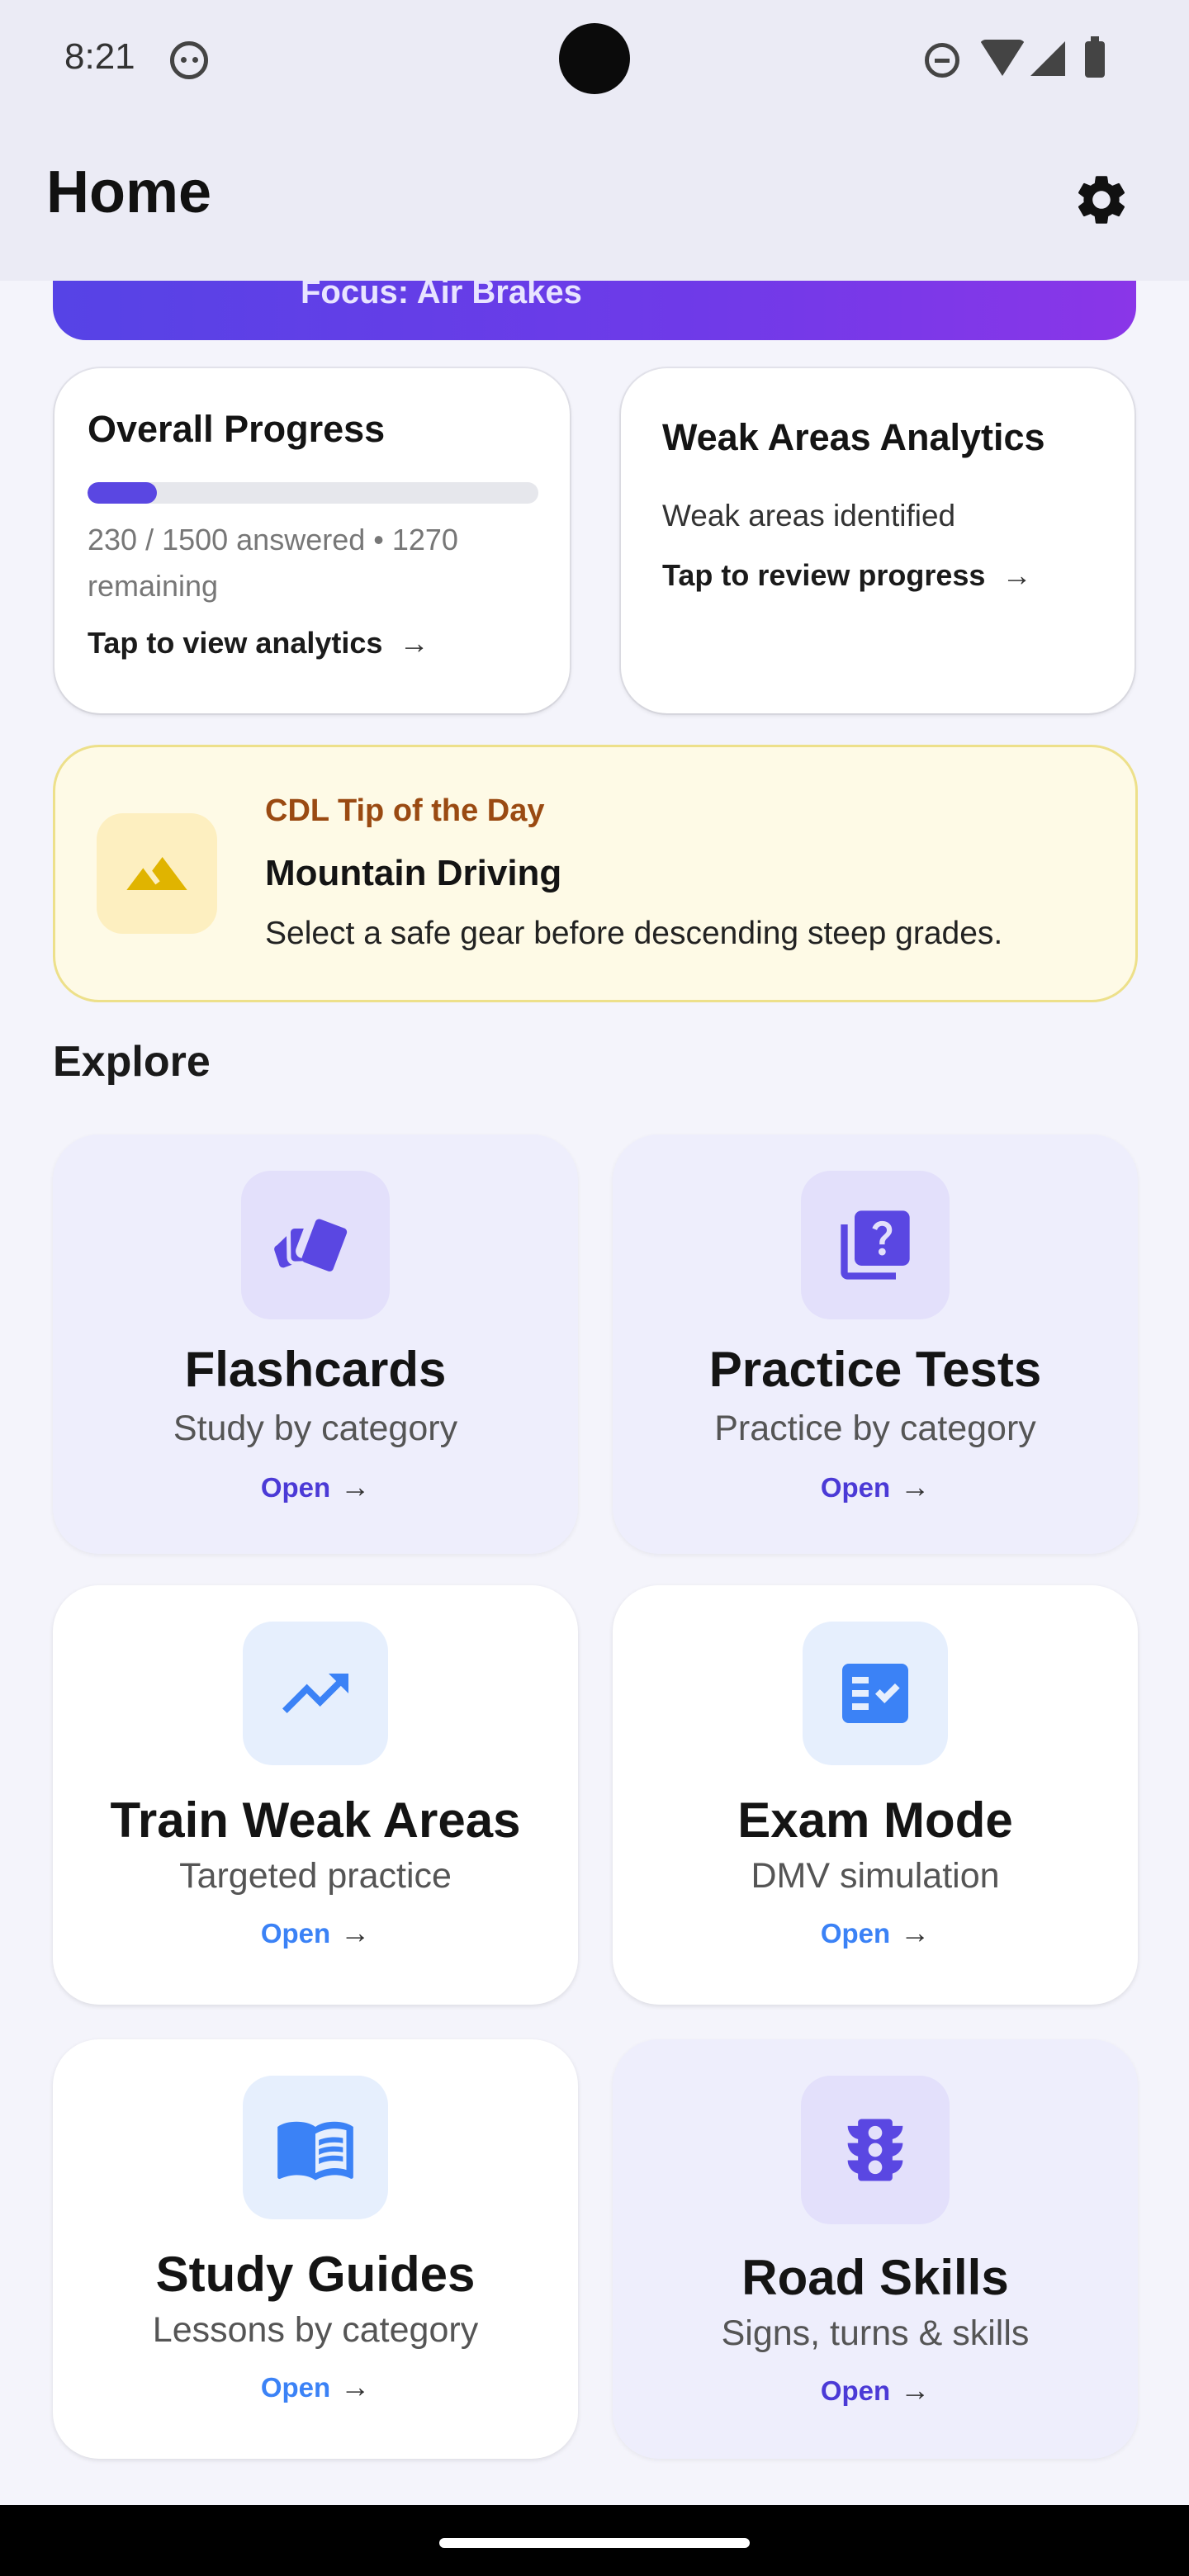 Image resolution: width=1189 pixels, height=2576 pixels. Describe the element at coordinates (1095, 57) in the screenshot. I see `battery-icon` at that location.